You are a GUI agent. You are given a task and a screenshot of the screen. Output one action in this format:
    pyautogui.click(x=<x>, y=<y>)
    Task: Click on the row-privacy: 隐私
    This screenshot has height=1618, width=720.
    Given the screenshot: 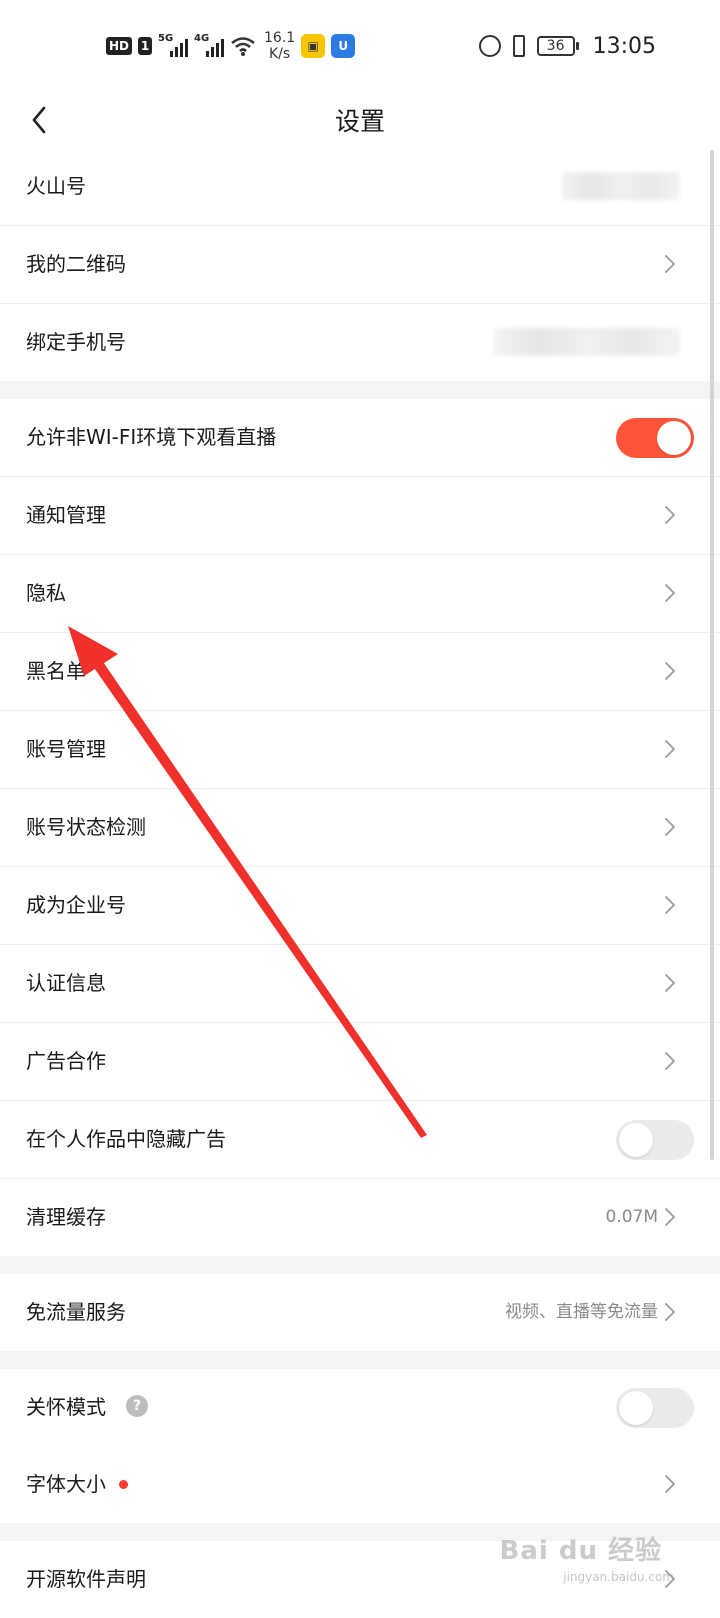 What is the action you would take?
    pyautogui.click(x=360, y=594)
    